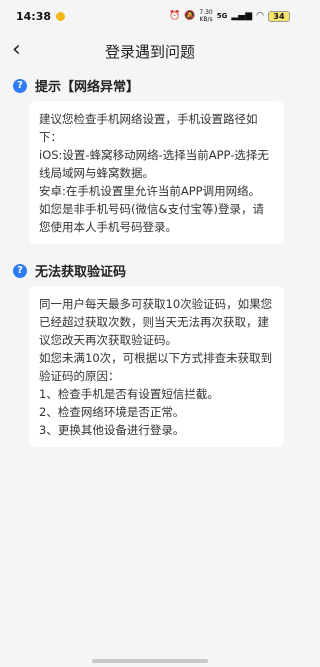  What do you see at coordinates (151, 218) in the screenshot?
I see `card-line: 如您是非手机号码(微信&支付宝等)登录，请您使用本人手机号码登录。` at bounding box center [151, 218].